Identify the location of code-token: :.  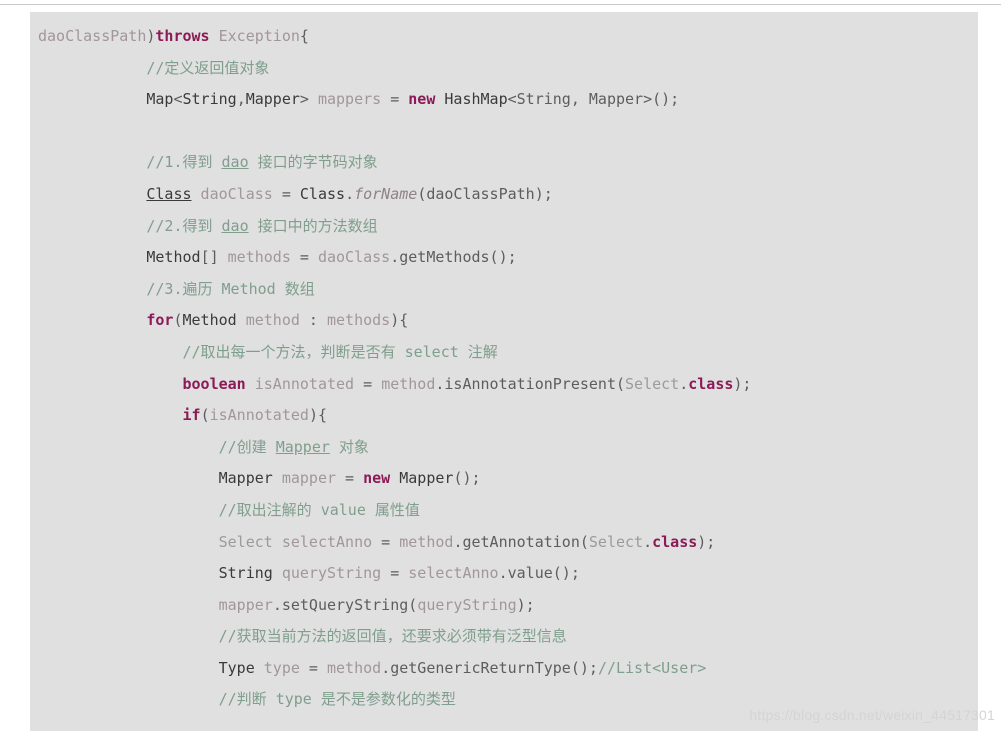
(313, 320).